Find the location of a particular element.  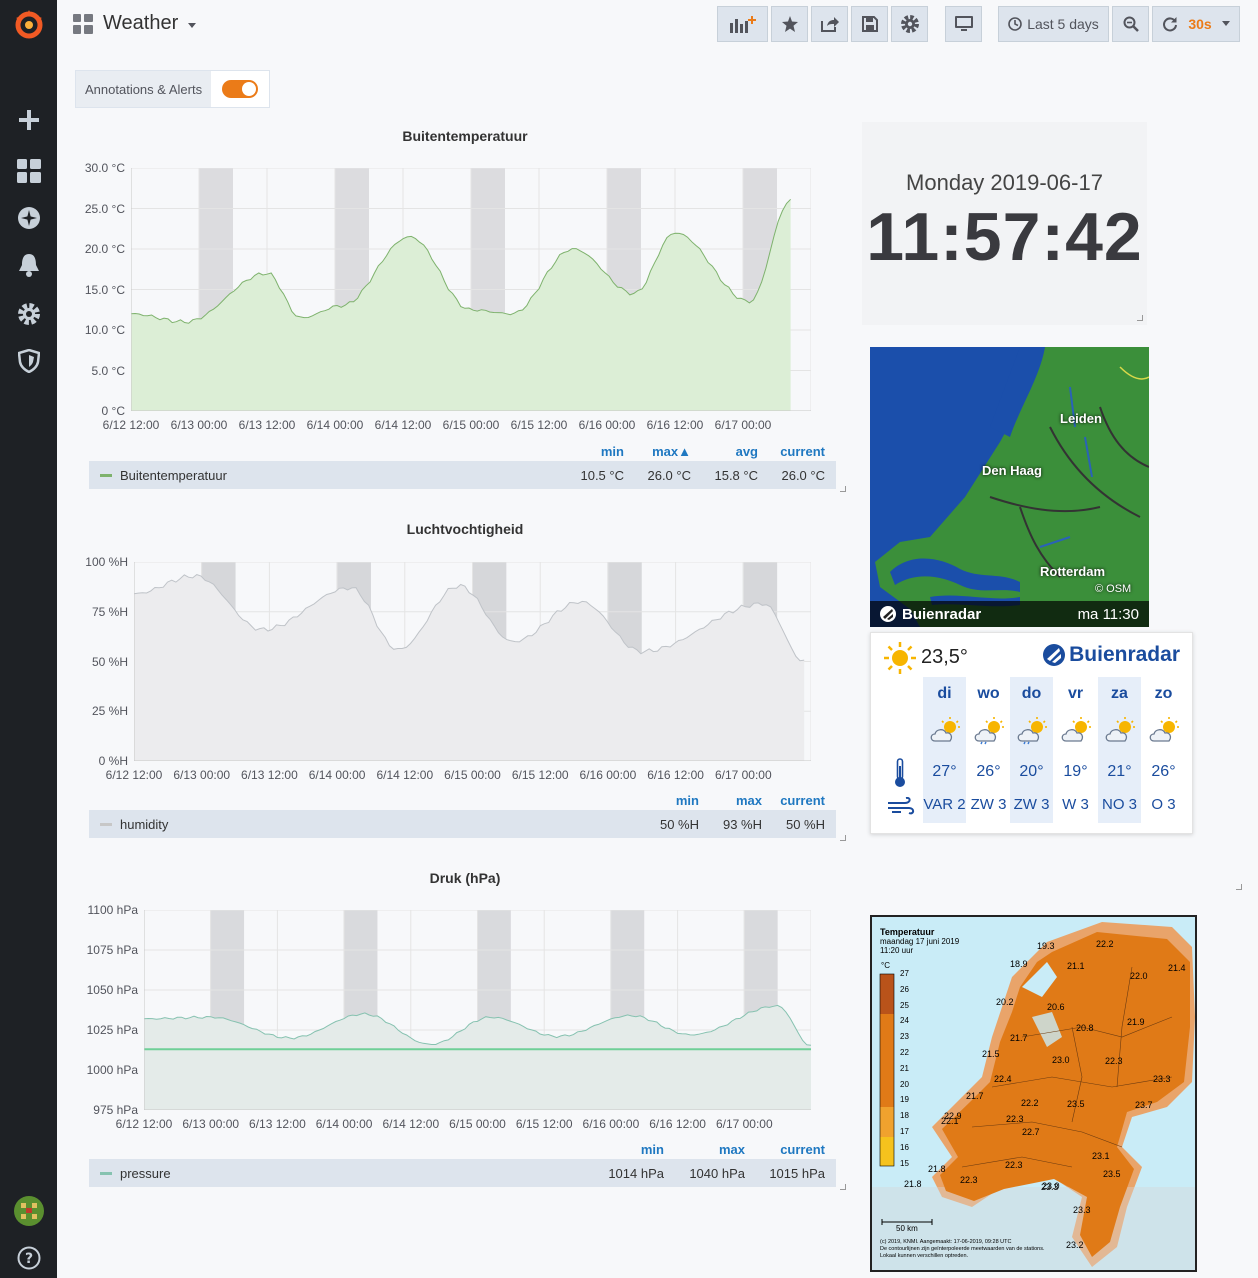

station-temperature: 19.3 is located at coordinates (1046, 946).